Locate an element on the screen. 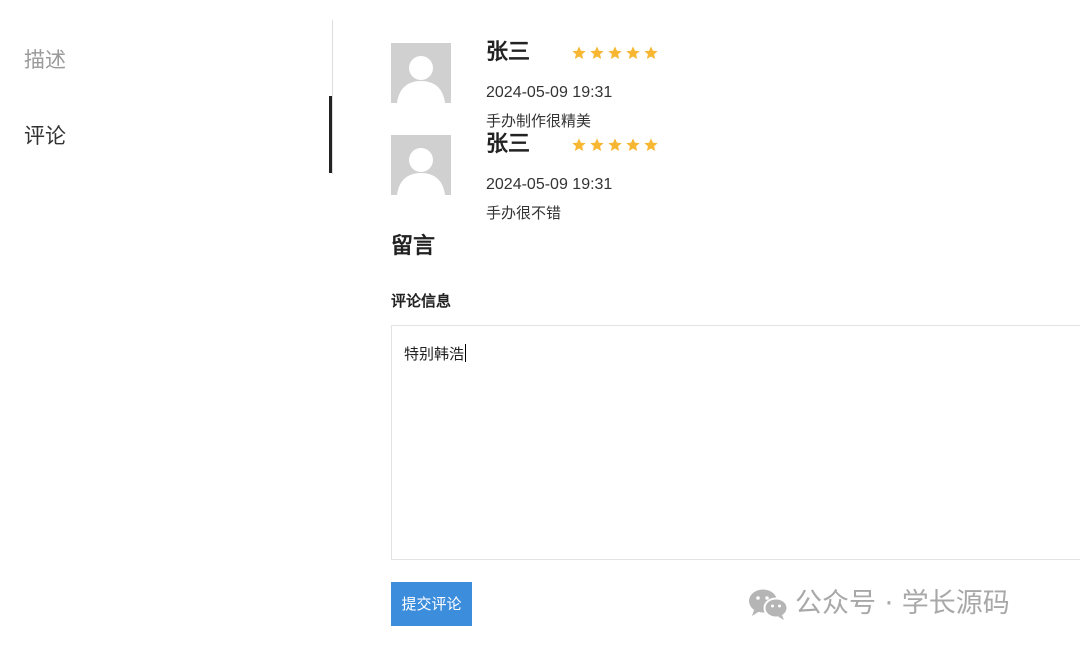  comment-field-label: 评论信息 is located at coordinates (421, 301).